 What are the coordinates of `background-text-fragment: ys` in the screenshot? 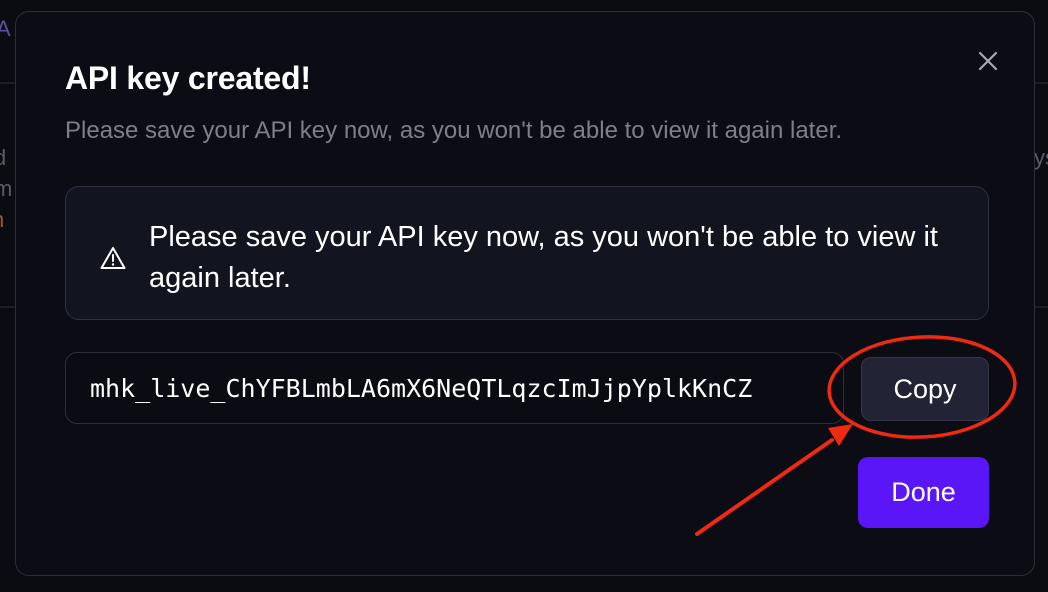 It's located at (1041, 157).